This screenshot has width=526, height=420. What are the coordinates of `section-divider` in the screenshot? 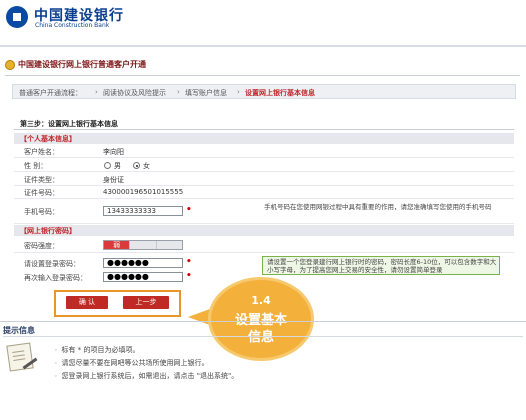 It's located at (264, 129).